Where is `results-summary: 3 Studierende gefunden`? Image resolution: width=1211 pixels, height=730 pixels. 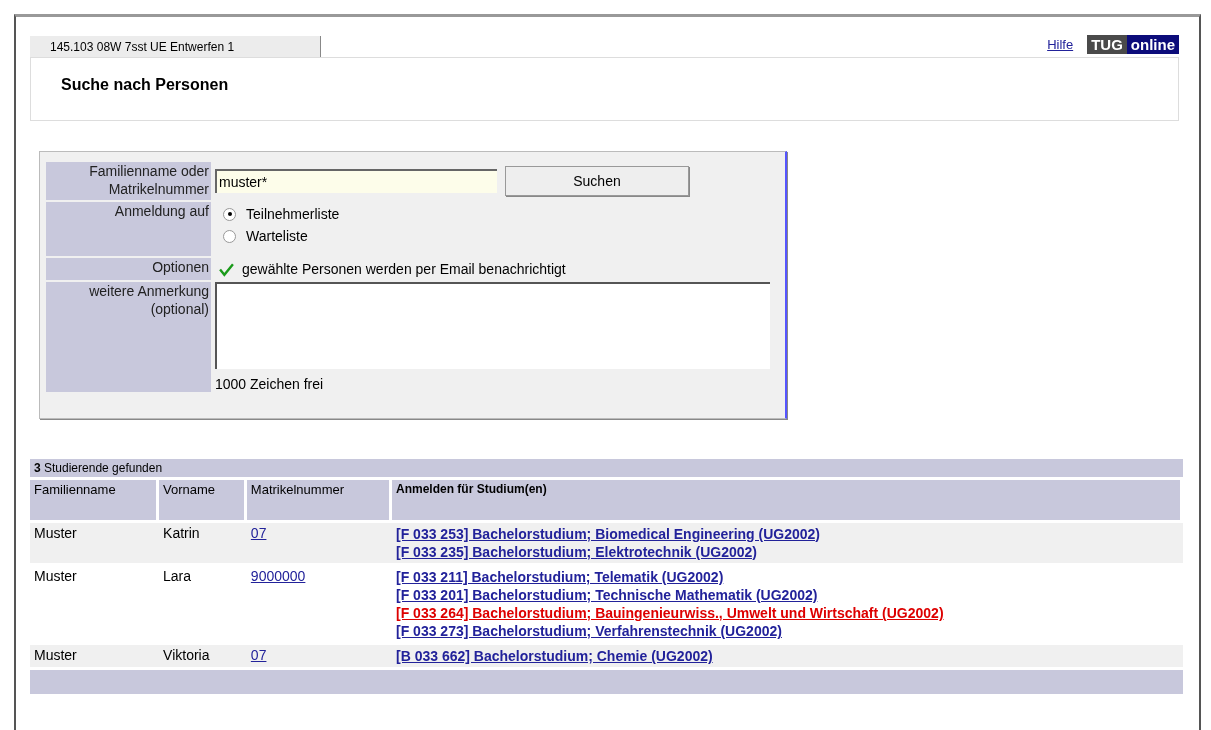 results-summary: 3 Studierende gefunden is located at coordinates (606, 468).